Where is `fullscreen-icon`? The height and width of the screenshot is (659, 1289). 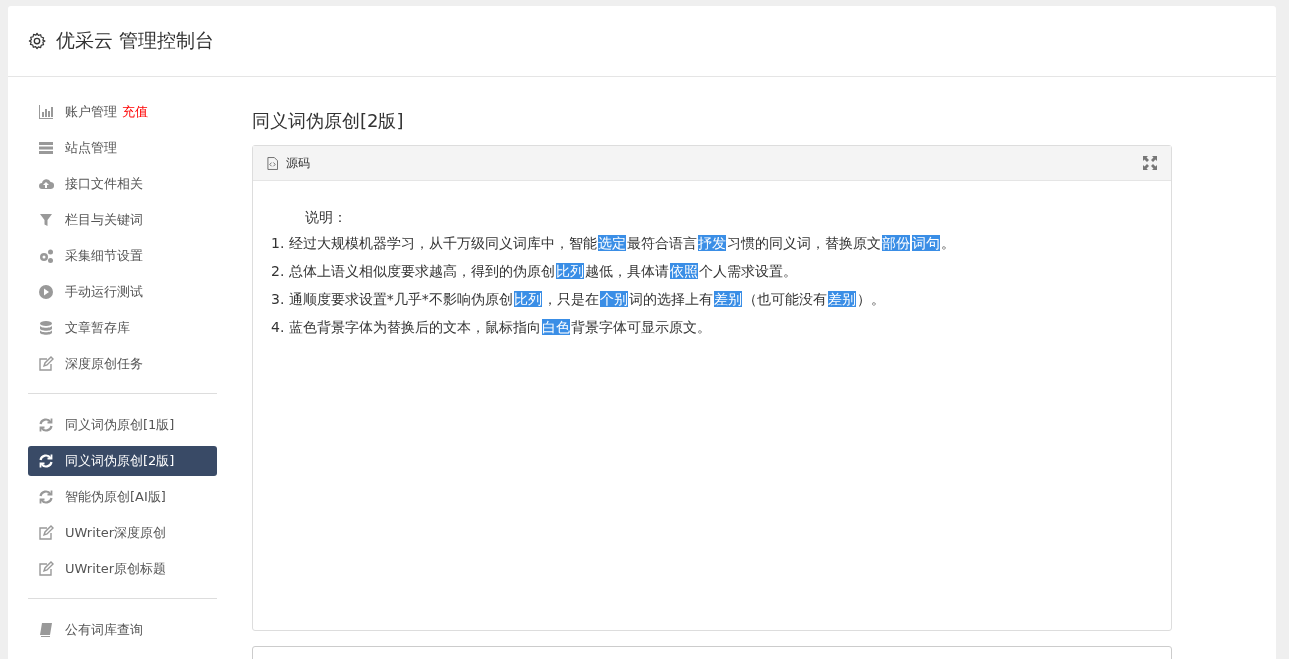
fullscreen-icon is located at coordinates (1150, 163).